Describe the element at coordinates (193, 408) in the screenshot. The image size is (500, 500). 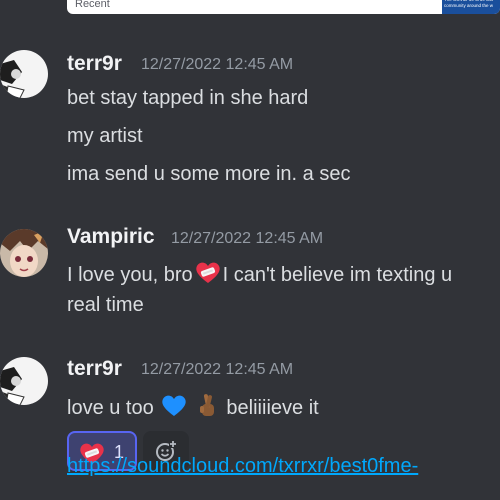
I see `message-text-line: love u too beliiiieve it` at that location.